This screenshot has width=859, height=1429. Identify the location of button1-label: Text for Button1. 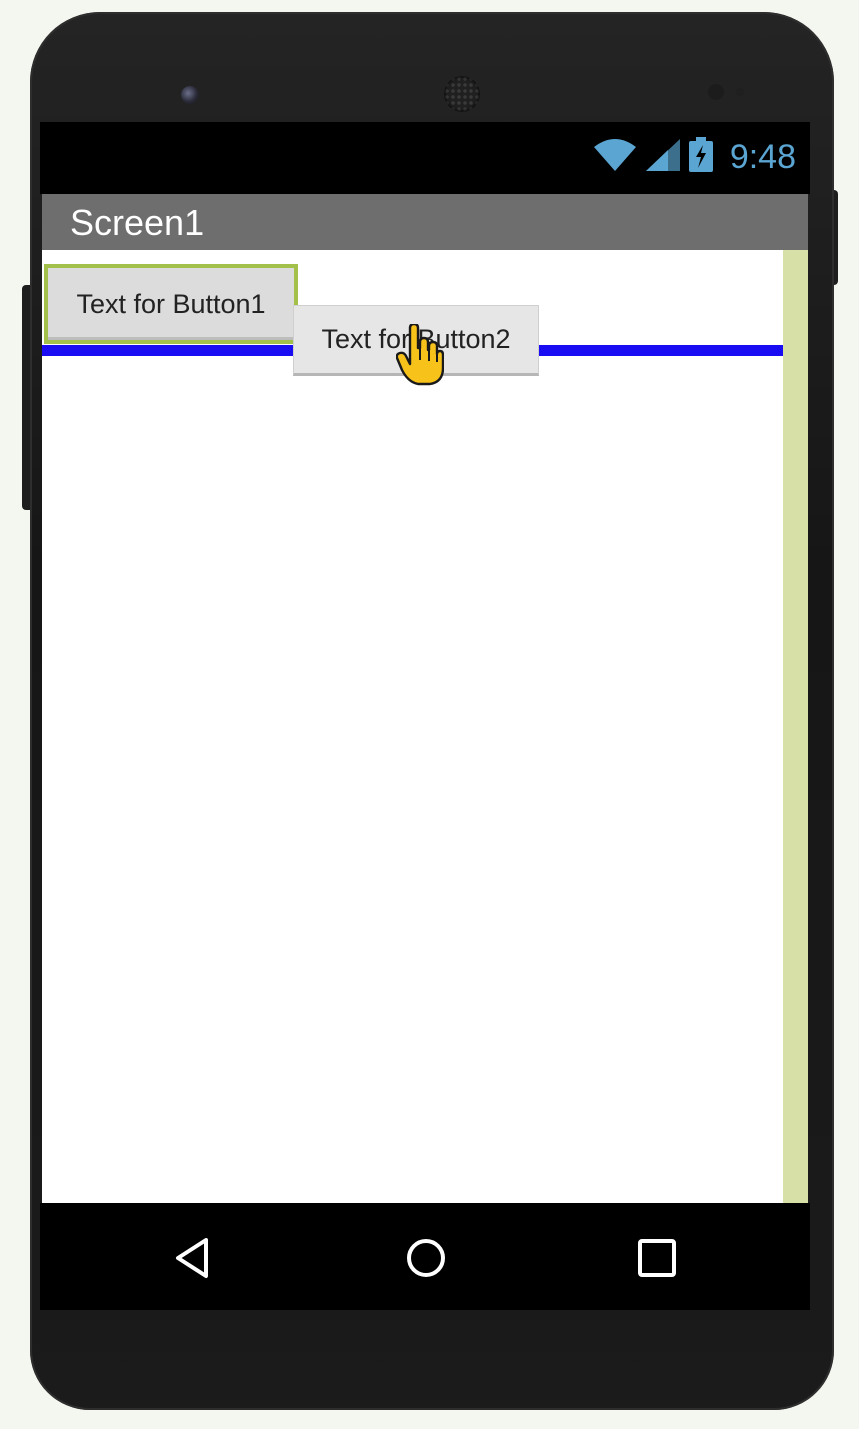
(171, 303).